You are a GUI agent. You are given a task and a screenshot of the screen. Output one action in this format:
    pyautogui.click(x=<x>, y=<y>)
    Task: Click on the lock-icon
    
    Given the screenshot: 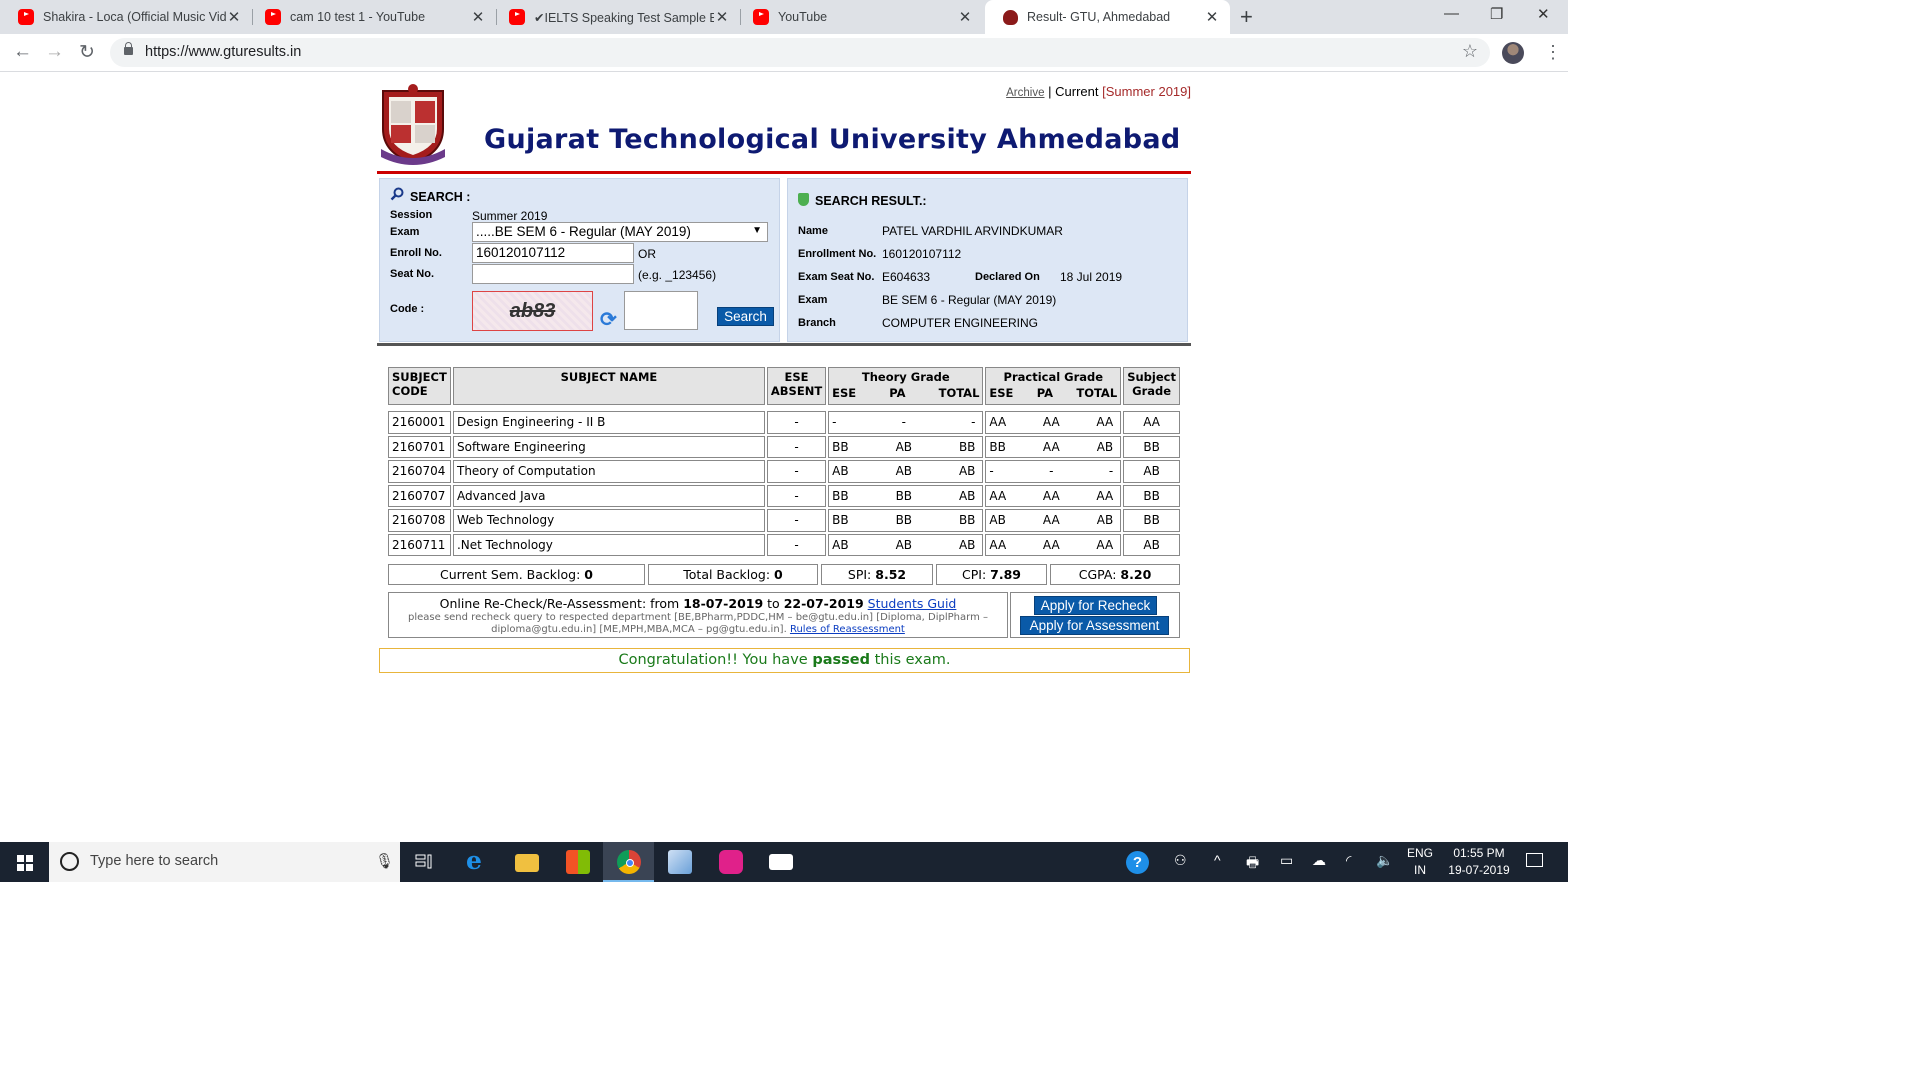 What is the action you would take?
    pyautogui.click(x=128, y=48)
    